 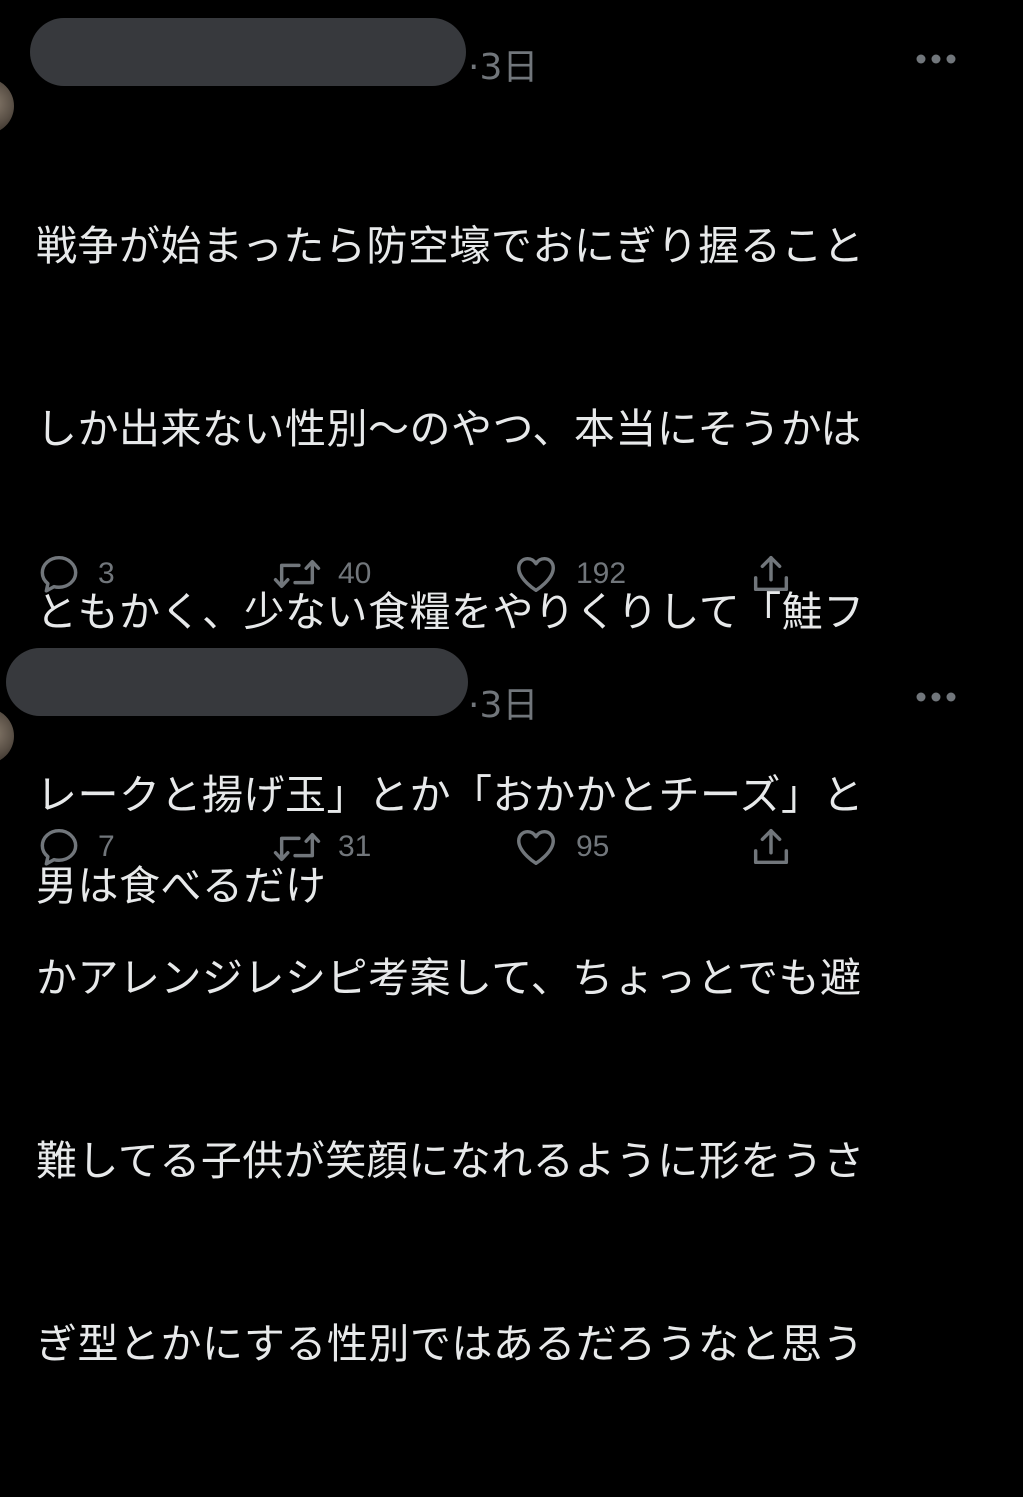 What do you see at coordinates (593, 846) in the screenshot?
I see `like-count: 95` at bounding box center [593, 846].